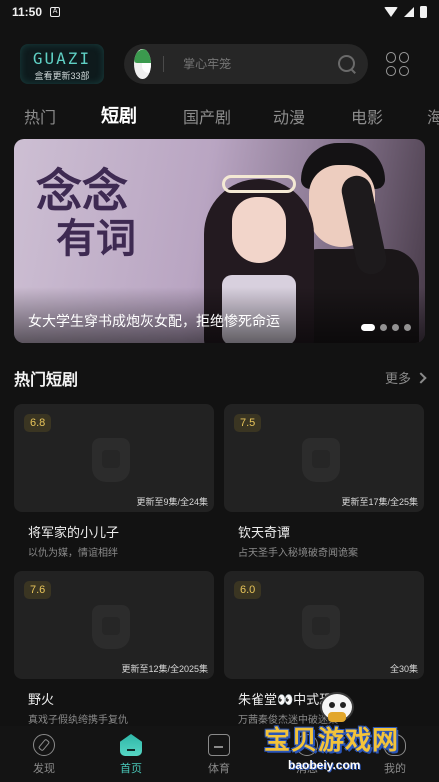  Describe the element at coordinates (219, 769) in the screenshot. I see `nav-label: 体育` at that location.